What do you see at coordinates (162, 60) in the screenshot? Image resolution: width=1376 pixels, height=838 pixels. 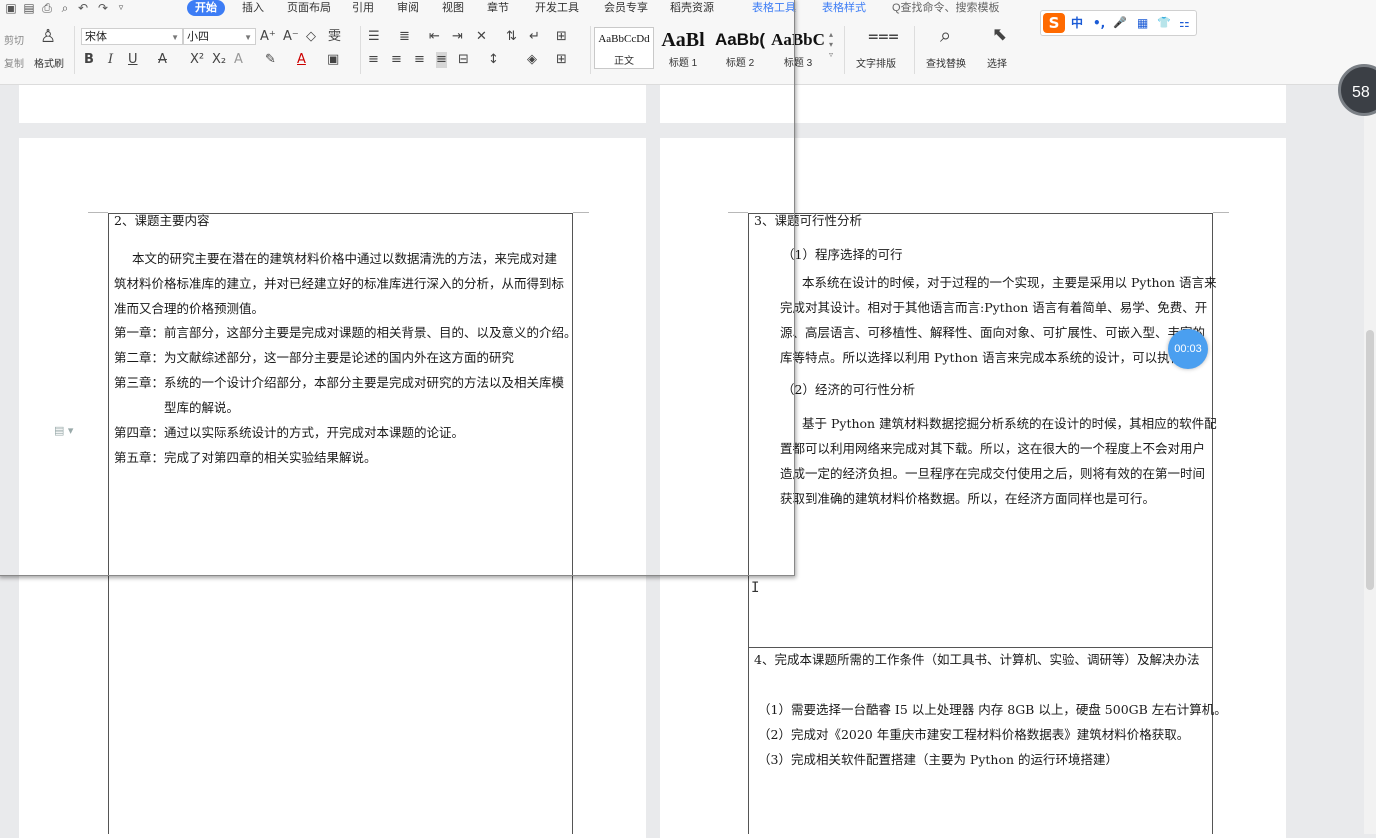 I see `strikethrough-icon: A` at bounding box center [162, 60].